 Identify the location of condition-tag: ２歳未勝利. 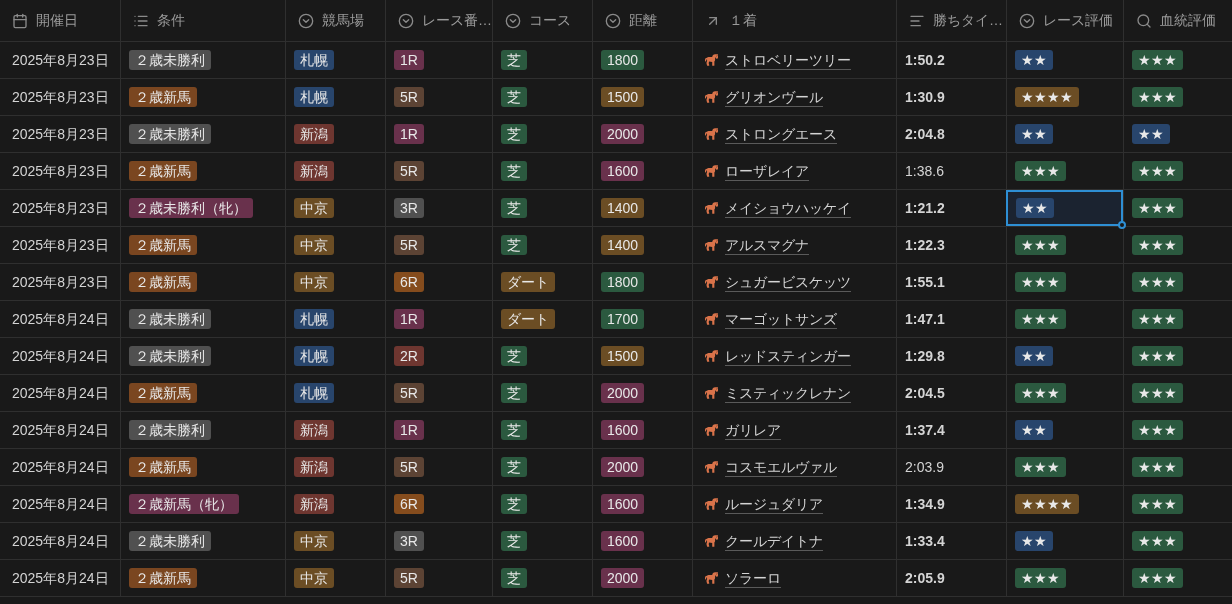
(170, 430).